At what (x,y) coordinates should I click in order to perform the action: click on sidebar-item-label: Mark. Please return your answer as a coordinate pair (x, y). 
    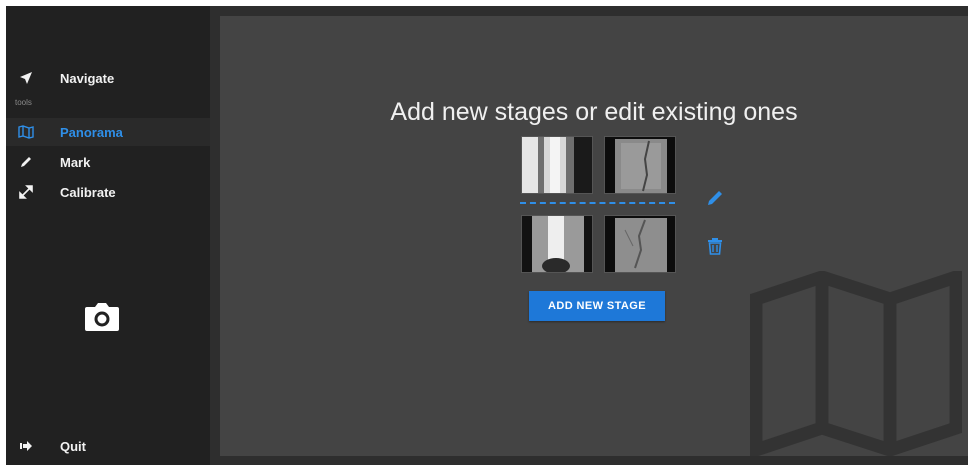
    Looking at the image, I should click on (75, 162).